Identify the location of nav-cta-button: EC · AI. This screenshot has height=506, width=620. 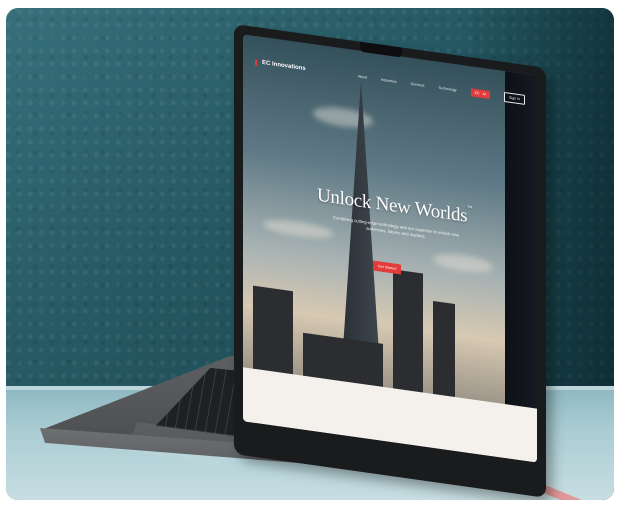
(480, 93).